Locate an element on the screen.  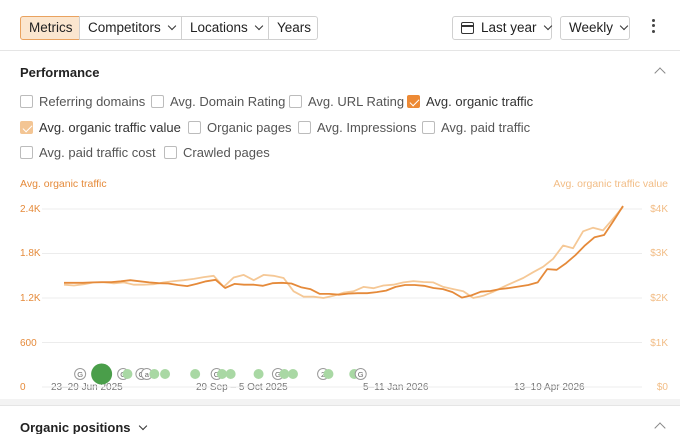
calendar-icon is located at coordinates (467, 28).